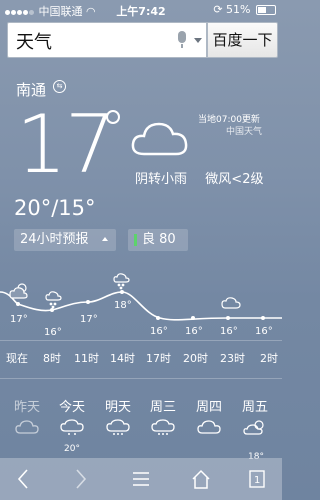 The image size is (320, 500). I want to click on city-name: 南通, so click(31, 89).